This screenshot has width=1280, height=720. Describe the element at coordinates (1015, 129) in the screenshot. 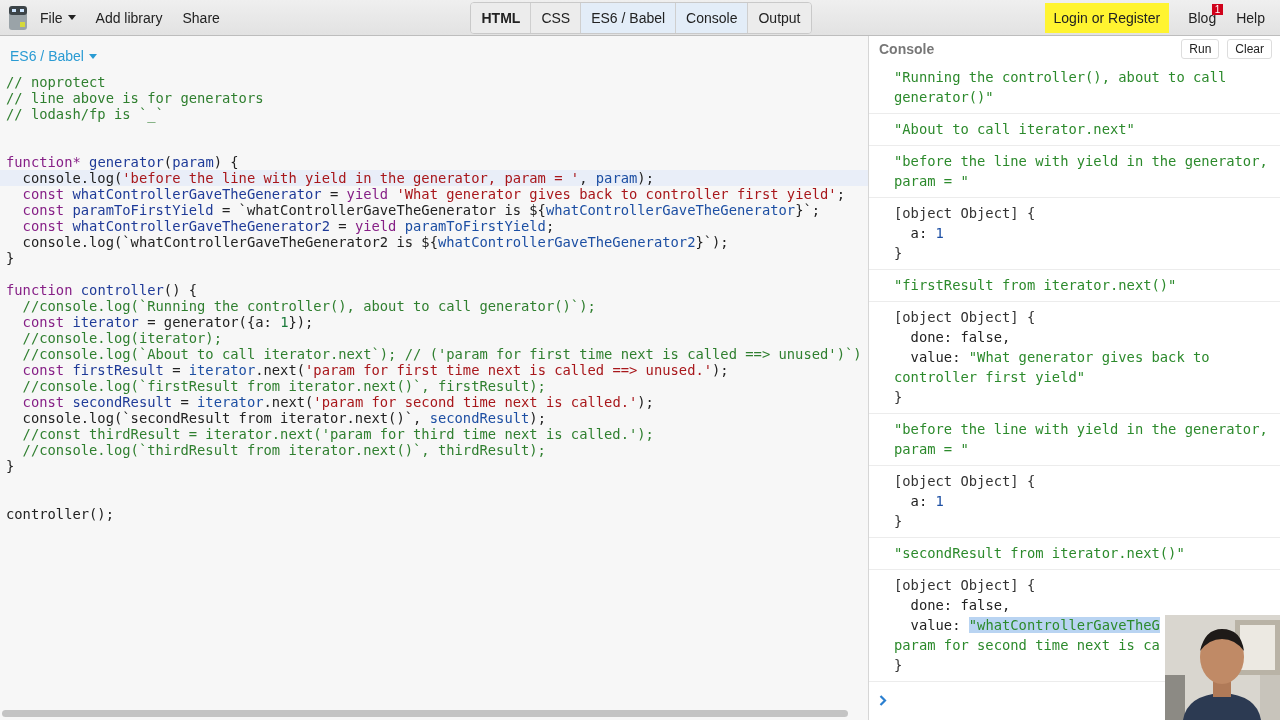

I see `log-message: "About to call iterator.next"` at that location.